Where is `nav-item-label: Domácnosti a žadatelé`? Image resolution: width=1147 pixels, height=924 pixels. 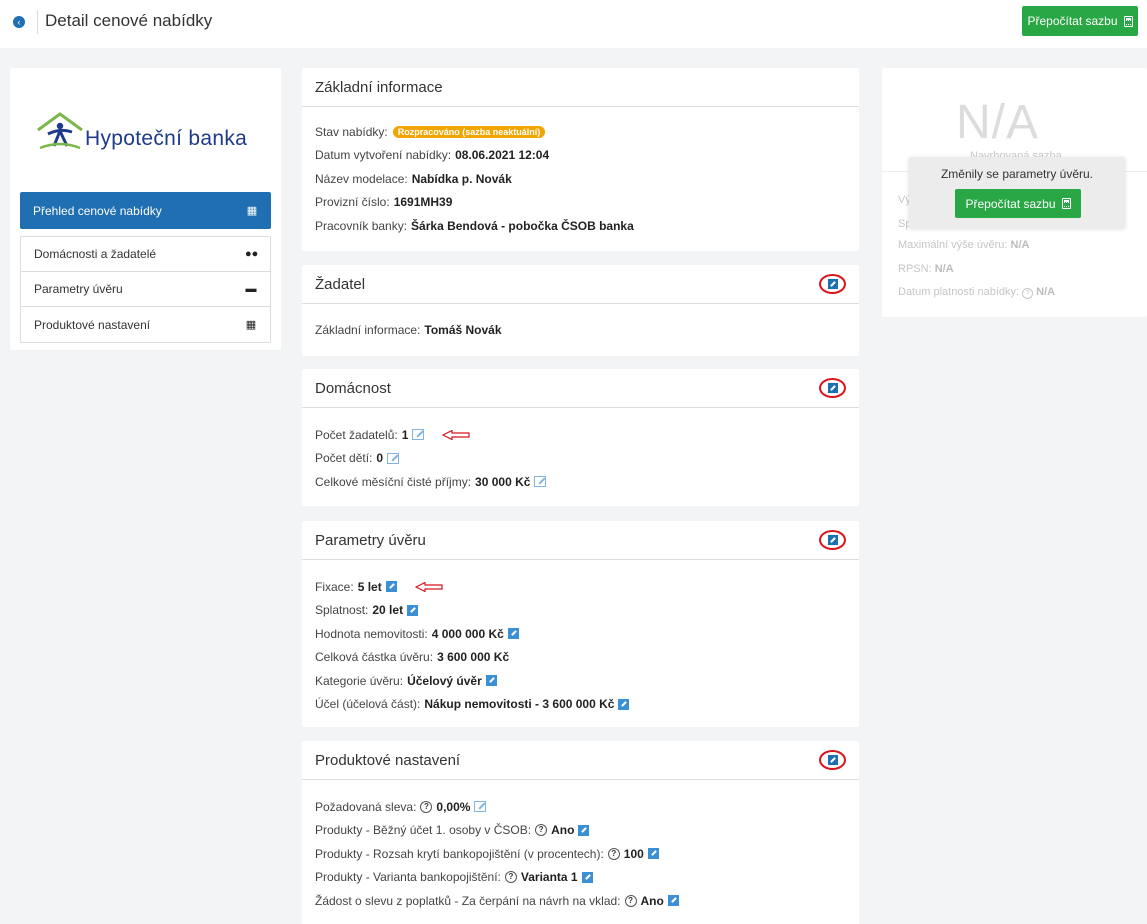 nav-item-label: Domácnosti a žadatelé is located at coordinates (95, 254).